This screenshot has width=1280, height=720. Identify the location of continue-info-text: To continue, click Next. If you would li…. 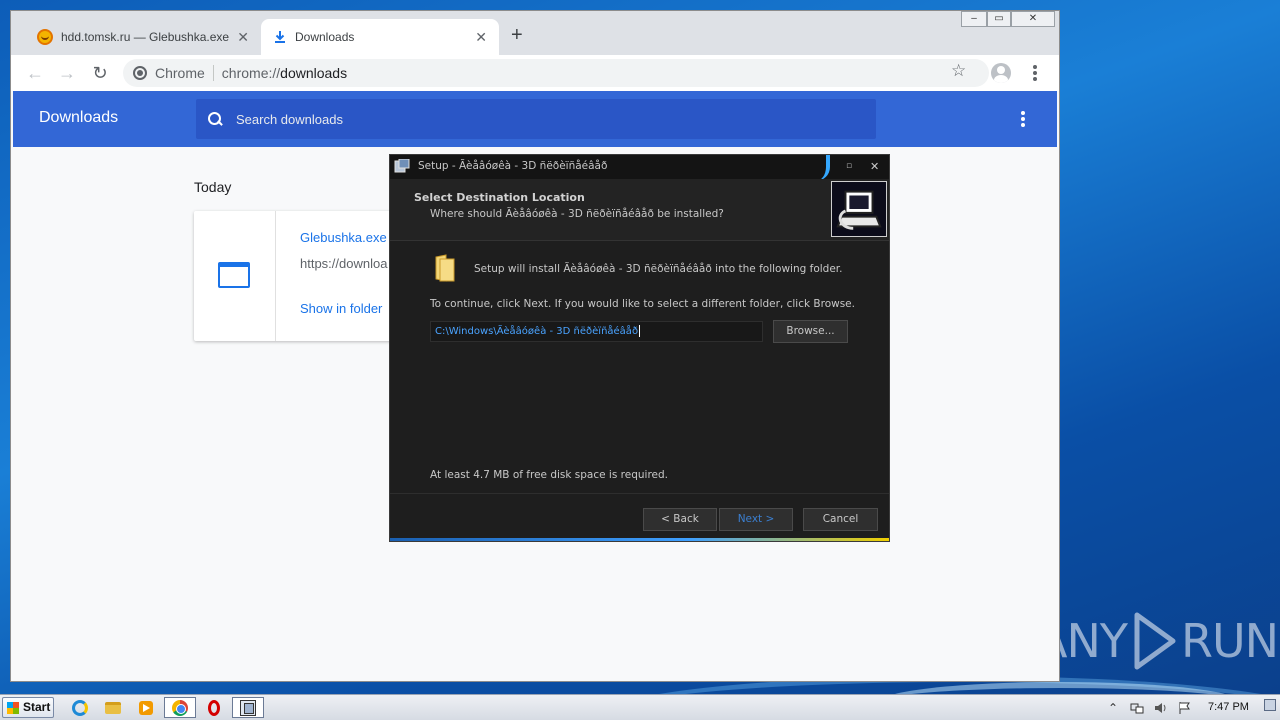
(642, 304).